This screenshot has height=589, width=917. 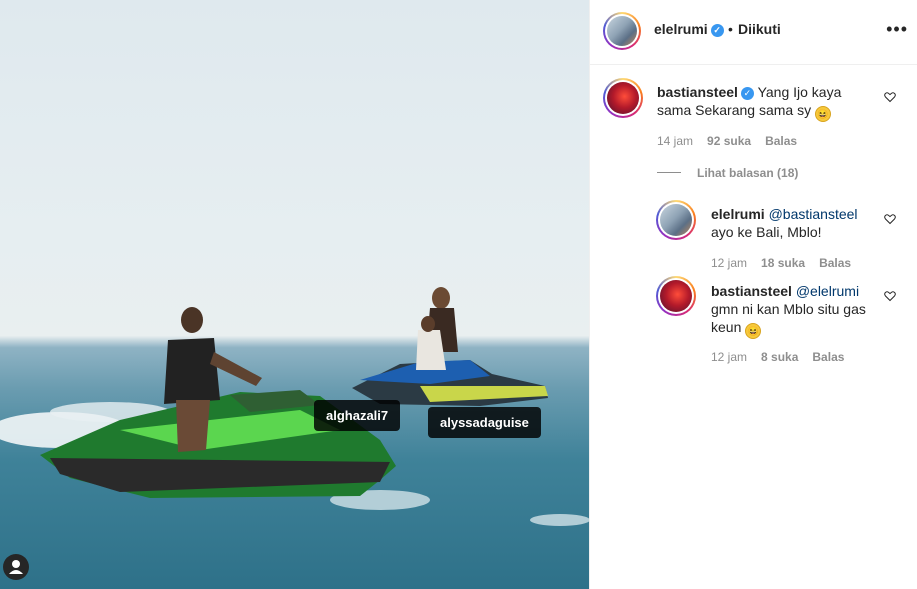 I want to click on post-header: elelrumi ✓ • Diikuti •••, so click(x=753, y=32).